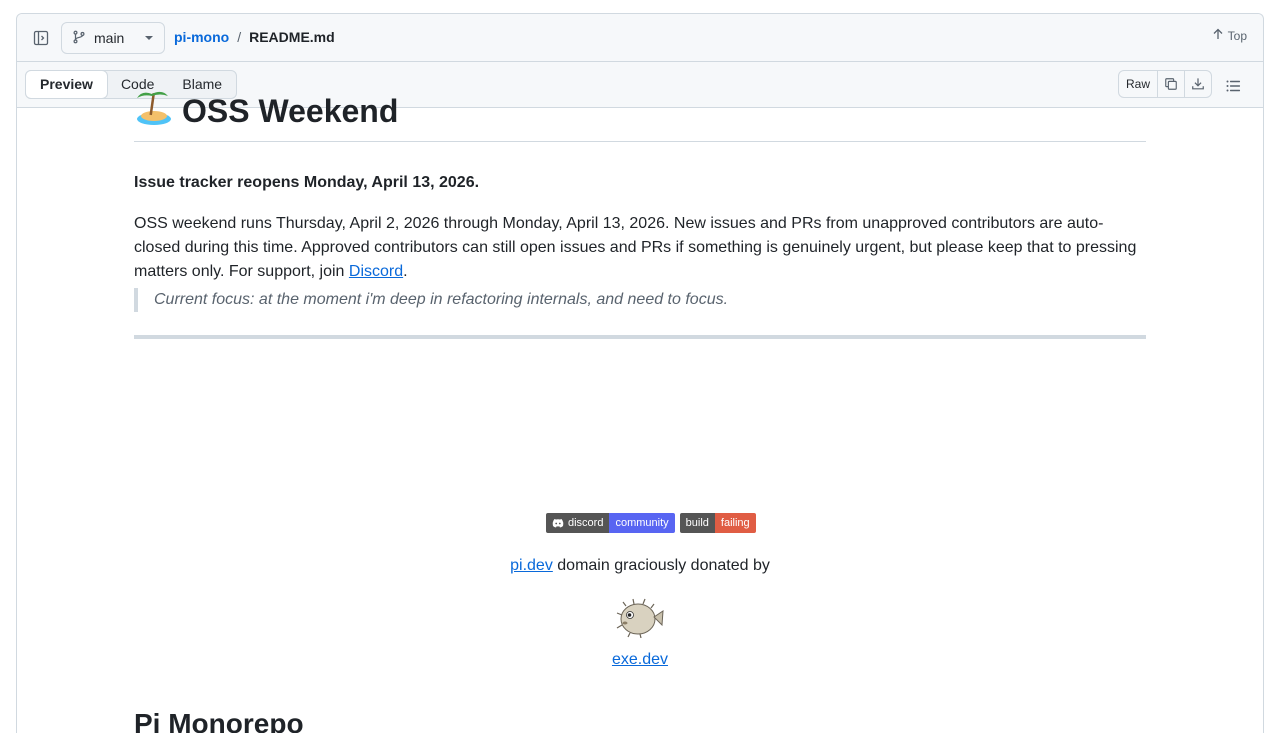 This screenshot has width=1280, height=733. I want to click on domain-credit: pi.dev domain graciously donated by, so click(640, 566).